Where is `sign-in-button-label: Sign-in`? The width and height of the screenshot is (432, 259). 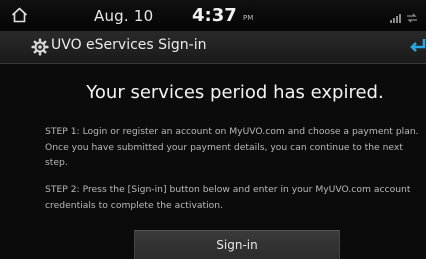 sign-in-button-label: Sign-in is located at coordinates (237, 245).